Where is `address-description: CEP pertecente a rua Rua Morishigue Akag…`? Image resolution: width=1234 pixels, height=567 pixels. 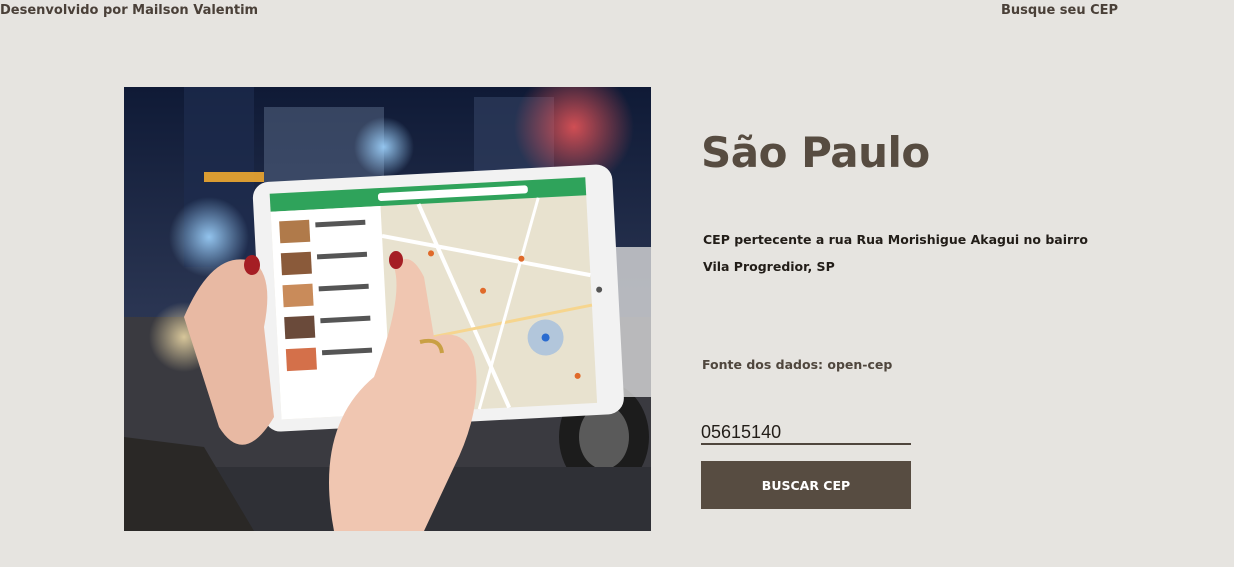
address-description: CEP pertecente a rua Rua Morishigue Akag… is located at coordinates (895, 253).